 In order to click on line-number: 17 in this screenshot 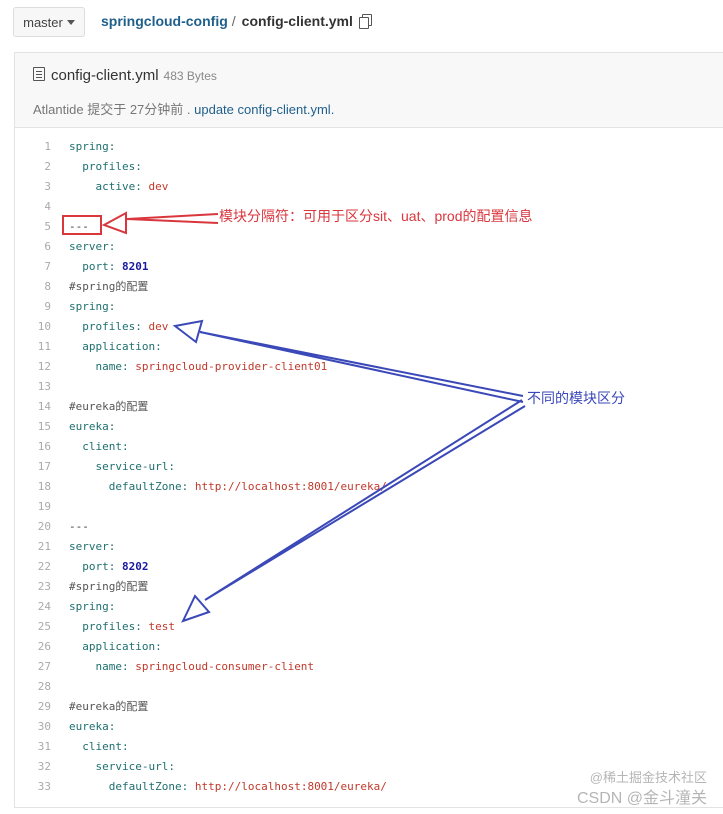, I will do `click(44, 466)`.